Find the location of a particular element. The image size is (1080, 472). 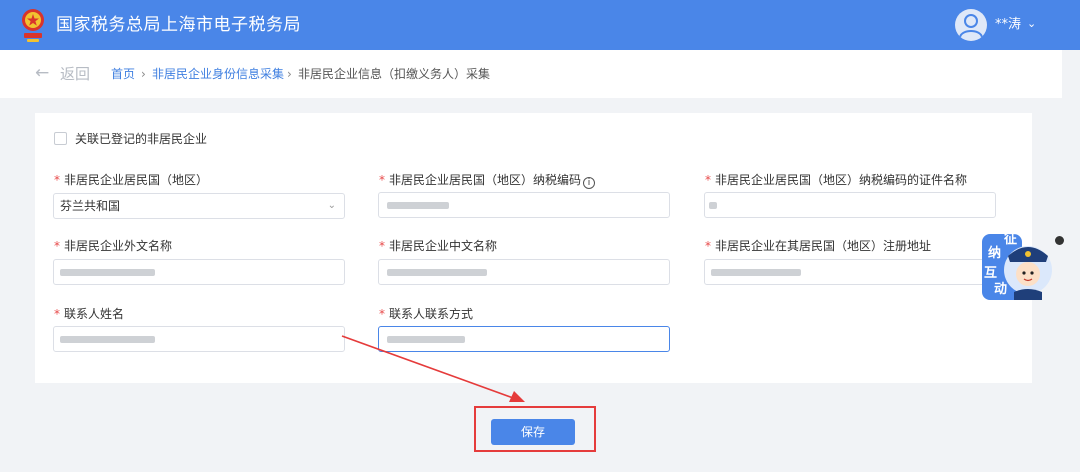

mascot-char: 互 is located at coordinates (991, 273).